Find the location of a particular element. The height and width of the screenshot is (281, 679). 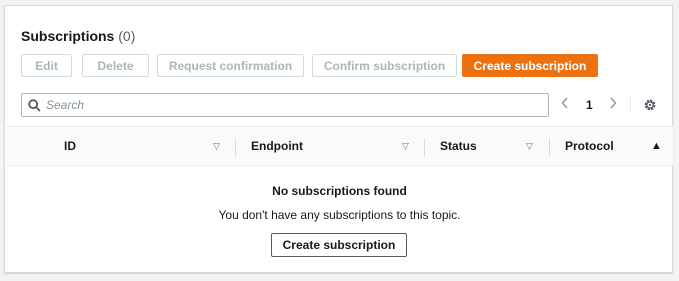

page-title: Subscriptions (0) is located at coordinates (78, 36).